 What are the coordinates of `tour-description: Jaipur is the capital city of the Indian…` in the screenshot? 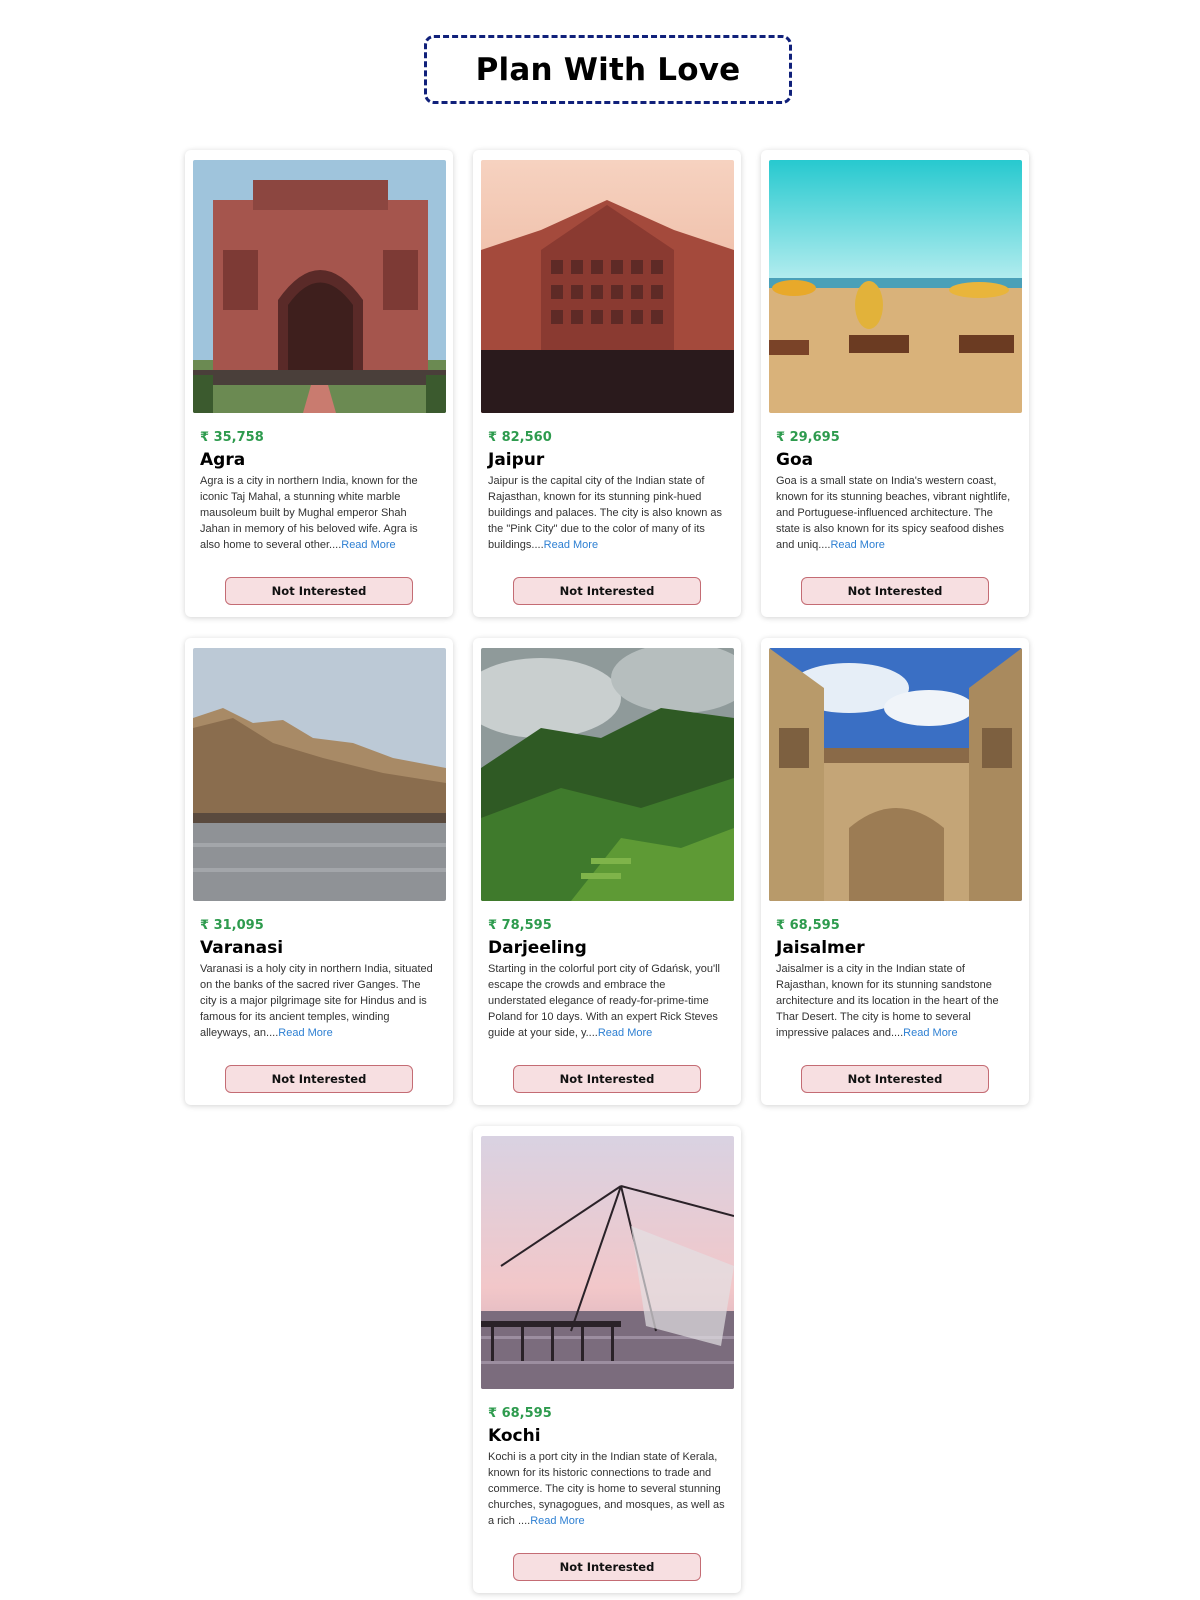 It's located at (605, 513).